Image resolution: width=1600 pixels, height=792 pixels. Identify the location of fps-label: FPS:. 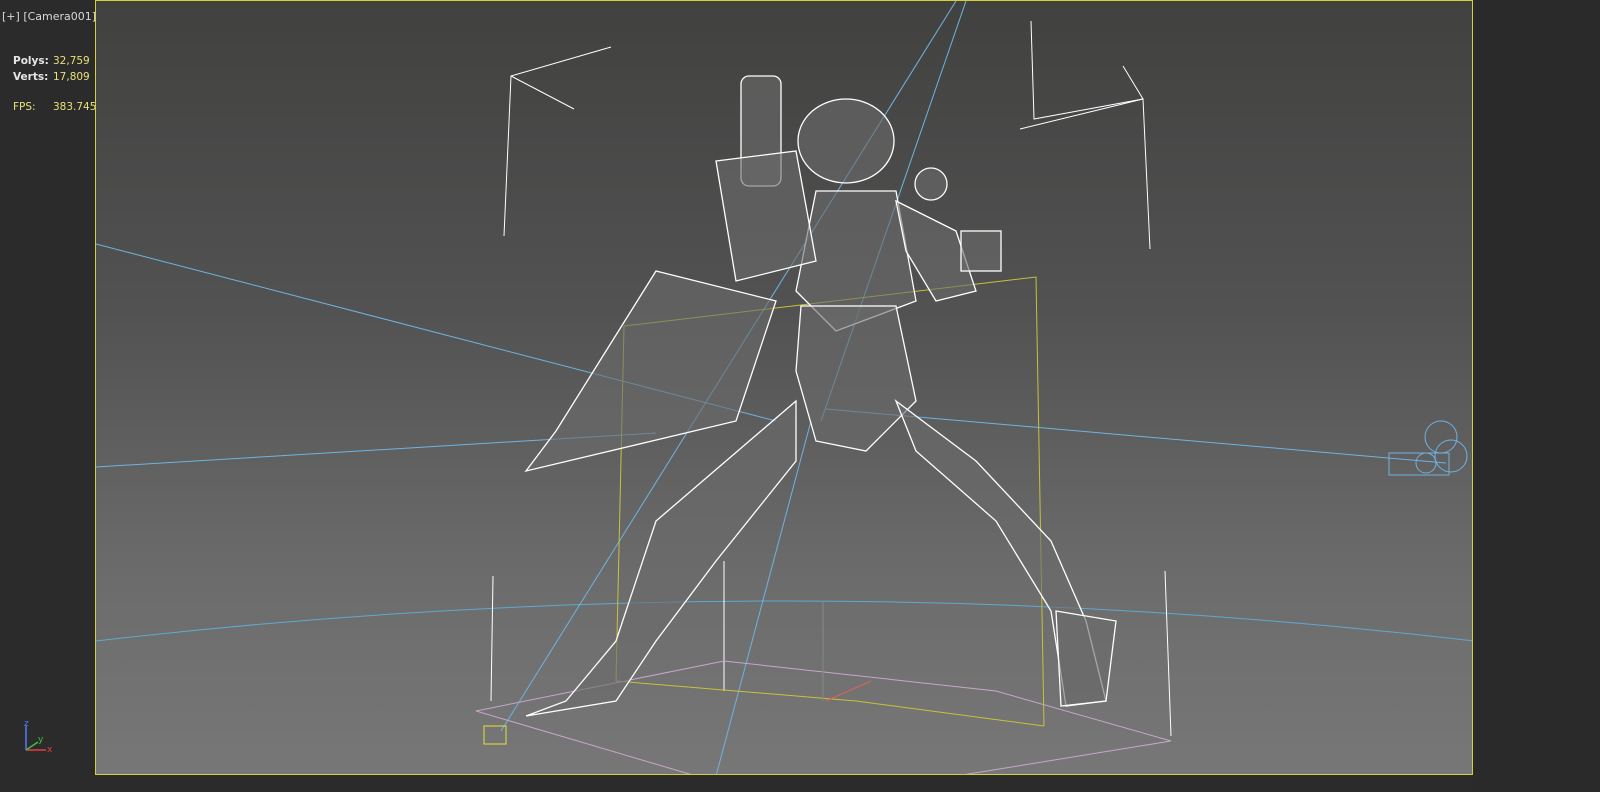
(24, 107).